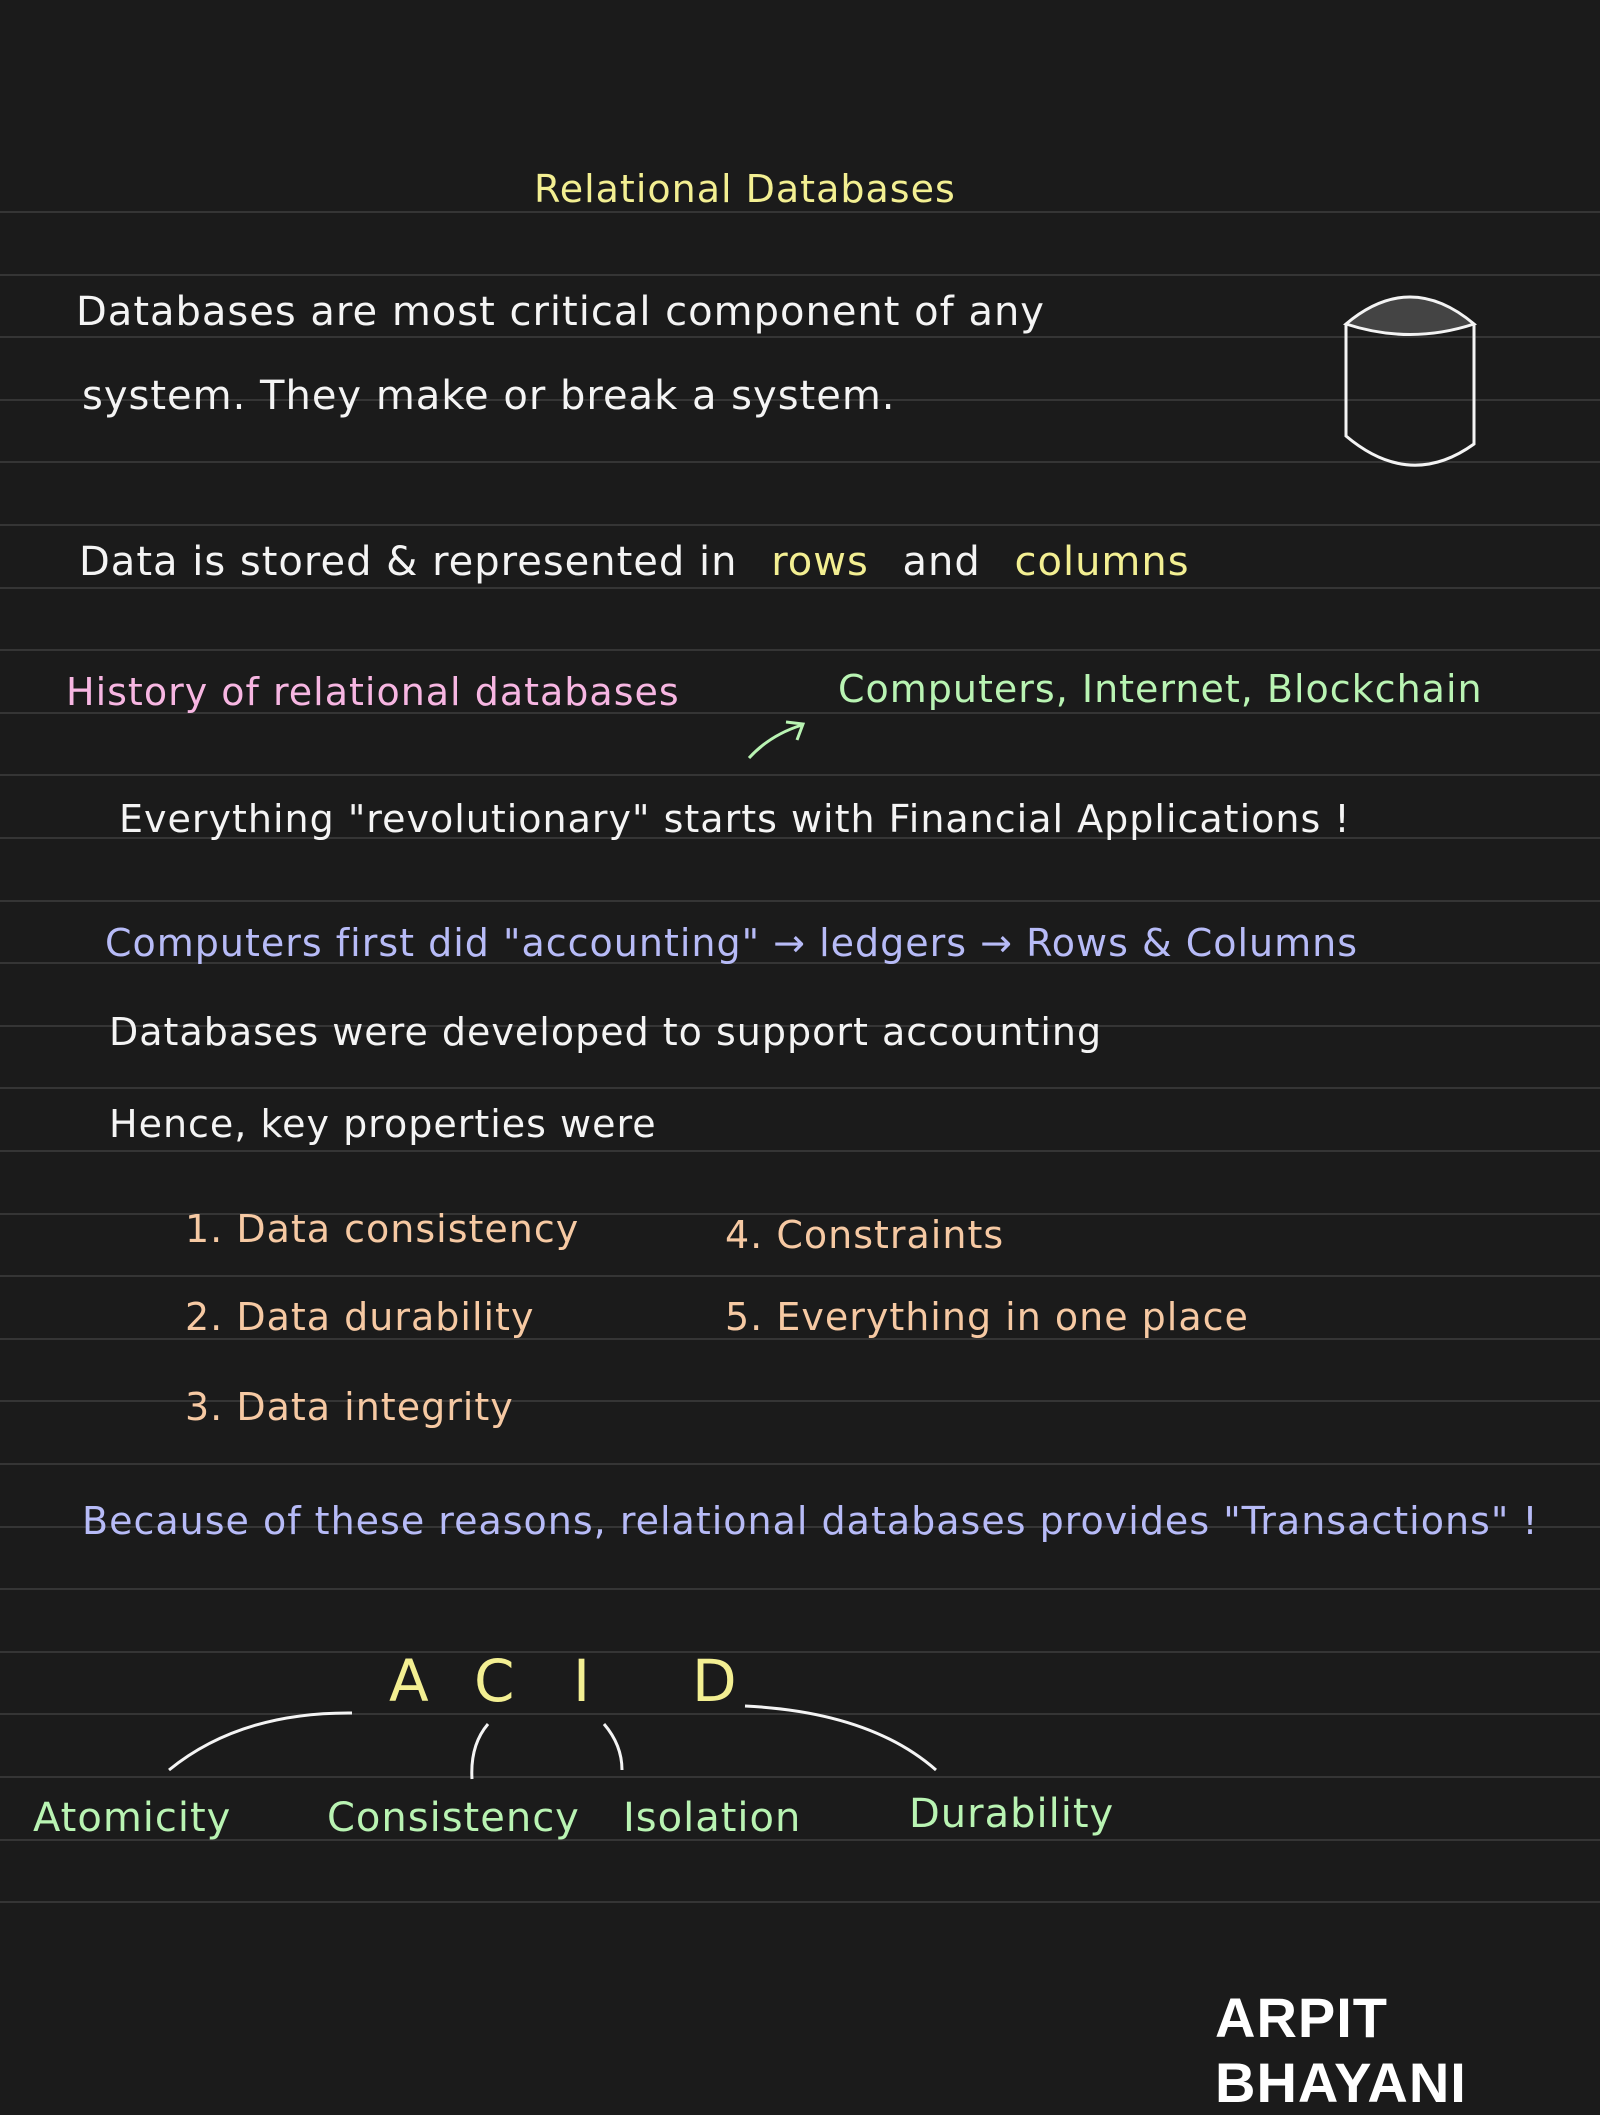 The image size is (1600, 2115). Describe the element at coordinates (132, 1818) in the screenshot. I see `acid-term-atomicity: Atomicity` at that location.